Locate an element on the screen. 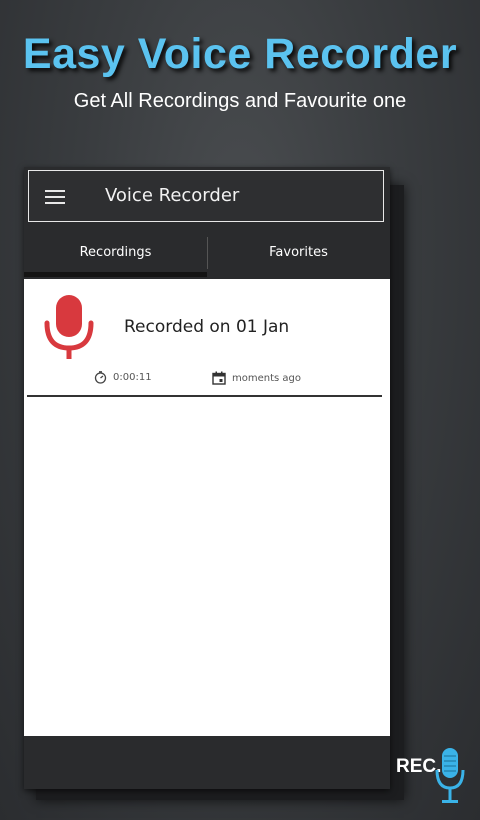  calendar-icon is located at coordinates (219, 378).